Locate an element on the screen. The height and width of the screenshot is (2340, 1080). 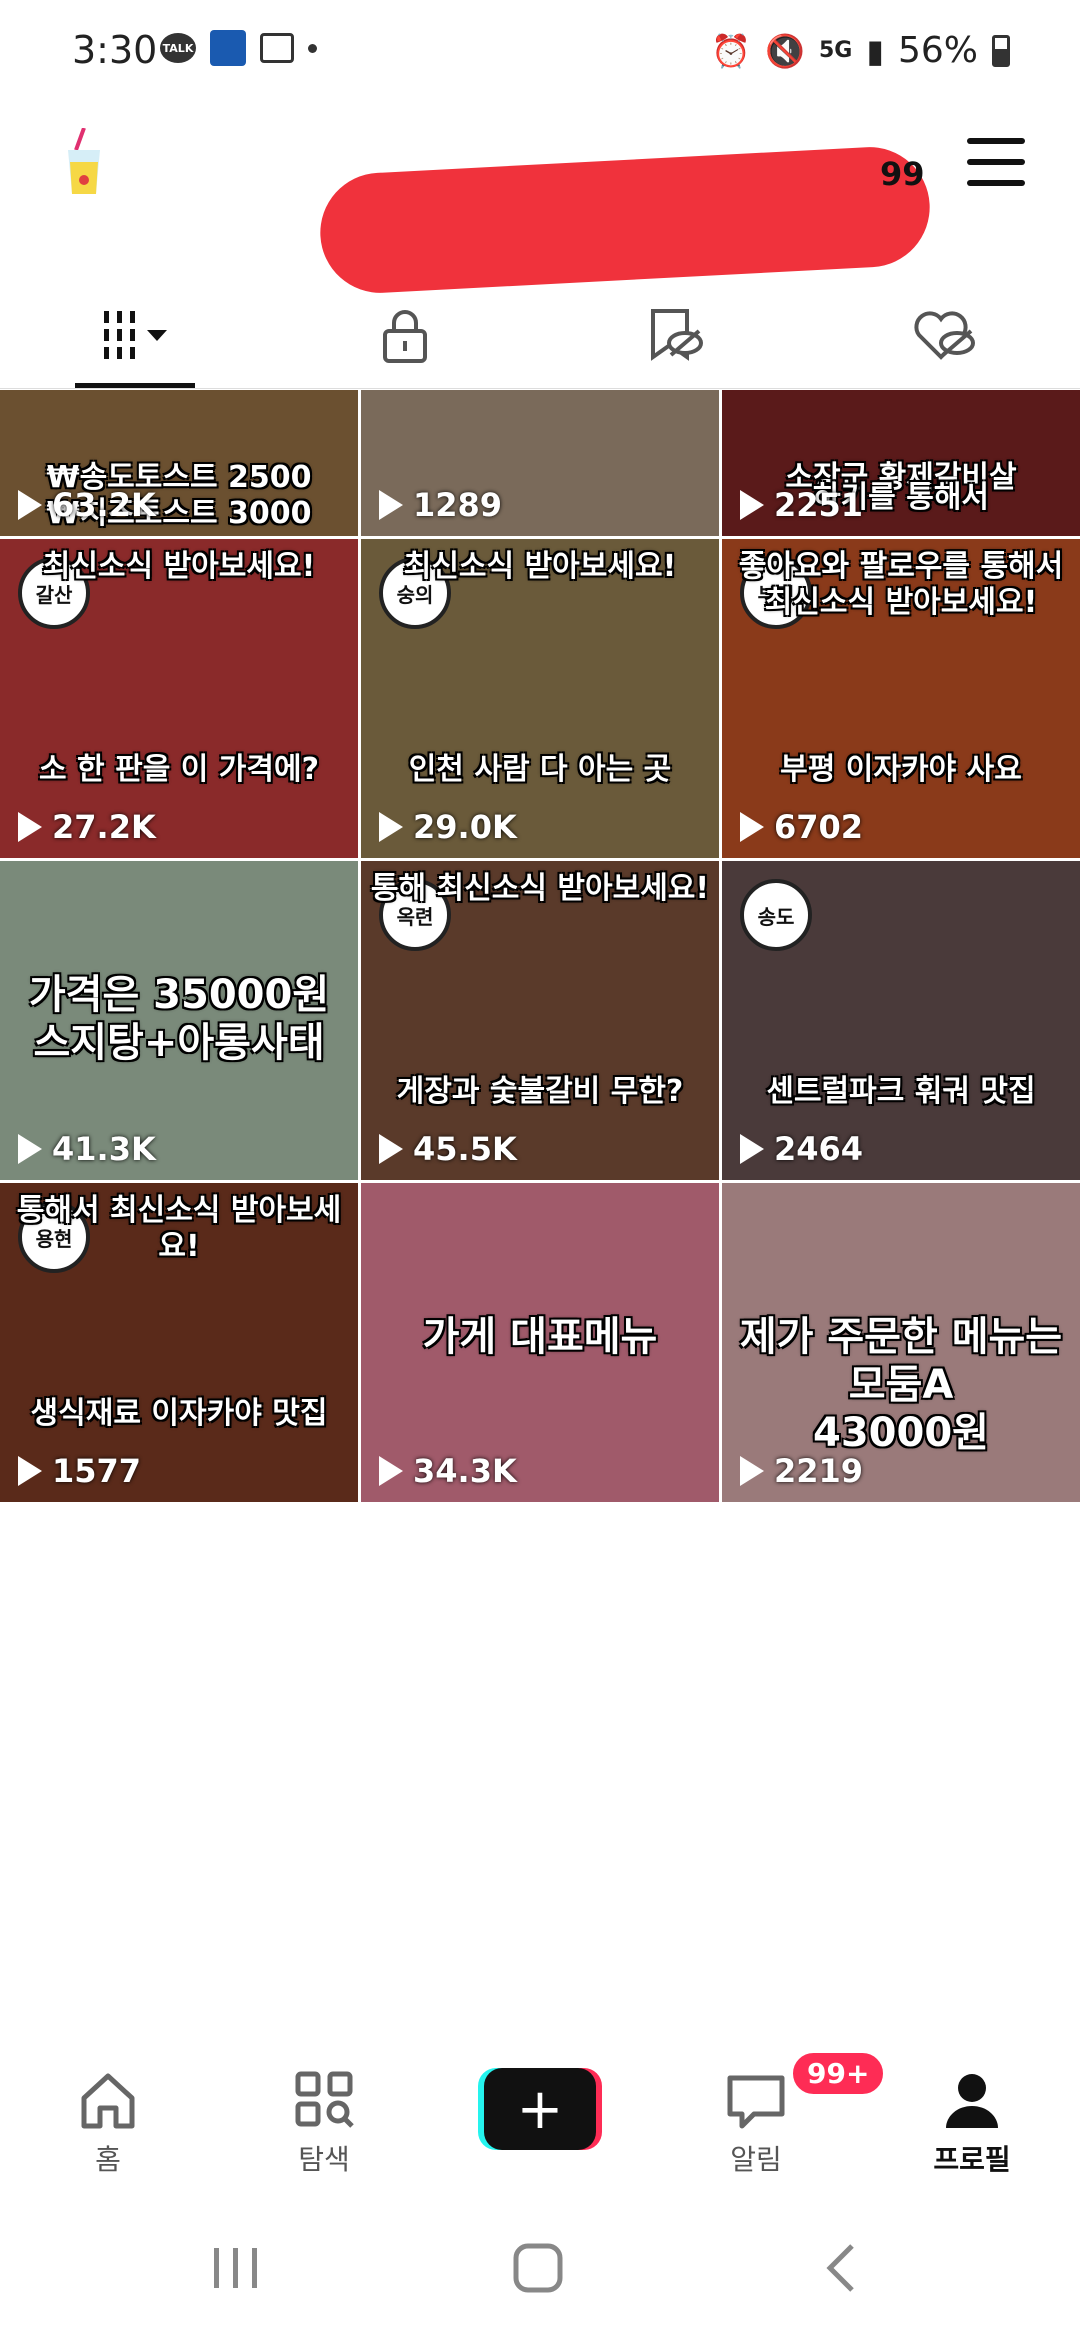
menu-button is located at coordinates (996, 162).